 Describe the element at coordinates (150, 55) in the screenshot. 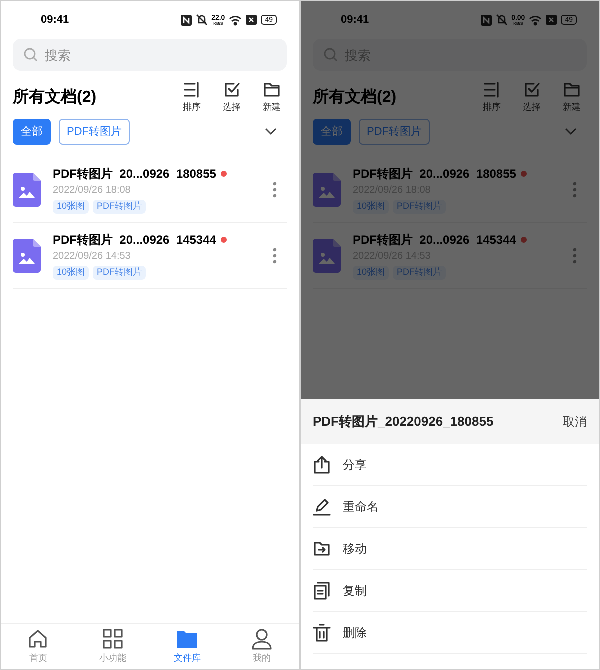

I see `search-field: 搜索` at that location.